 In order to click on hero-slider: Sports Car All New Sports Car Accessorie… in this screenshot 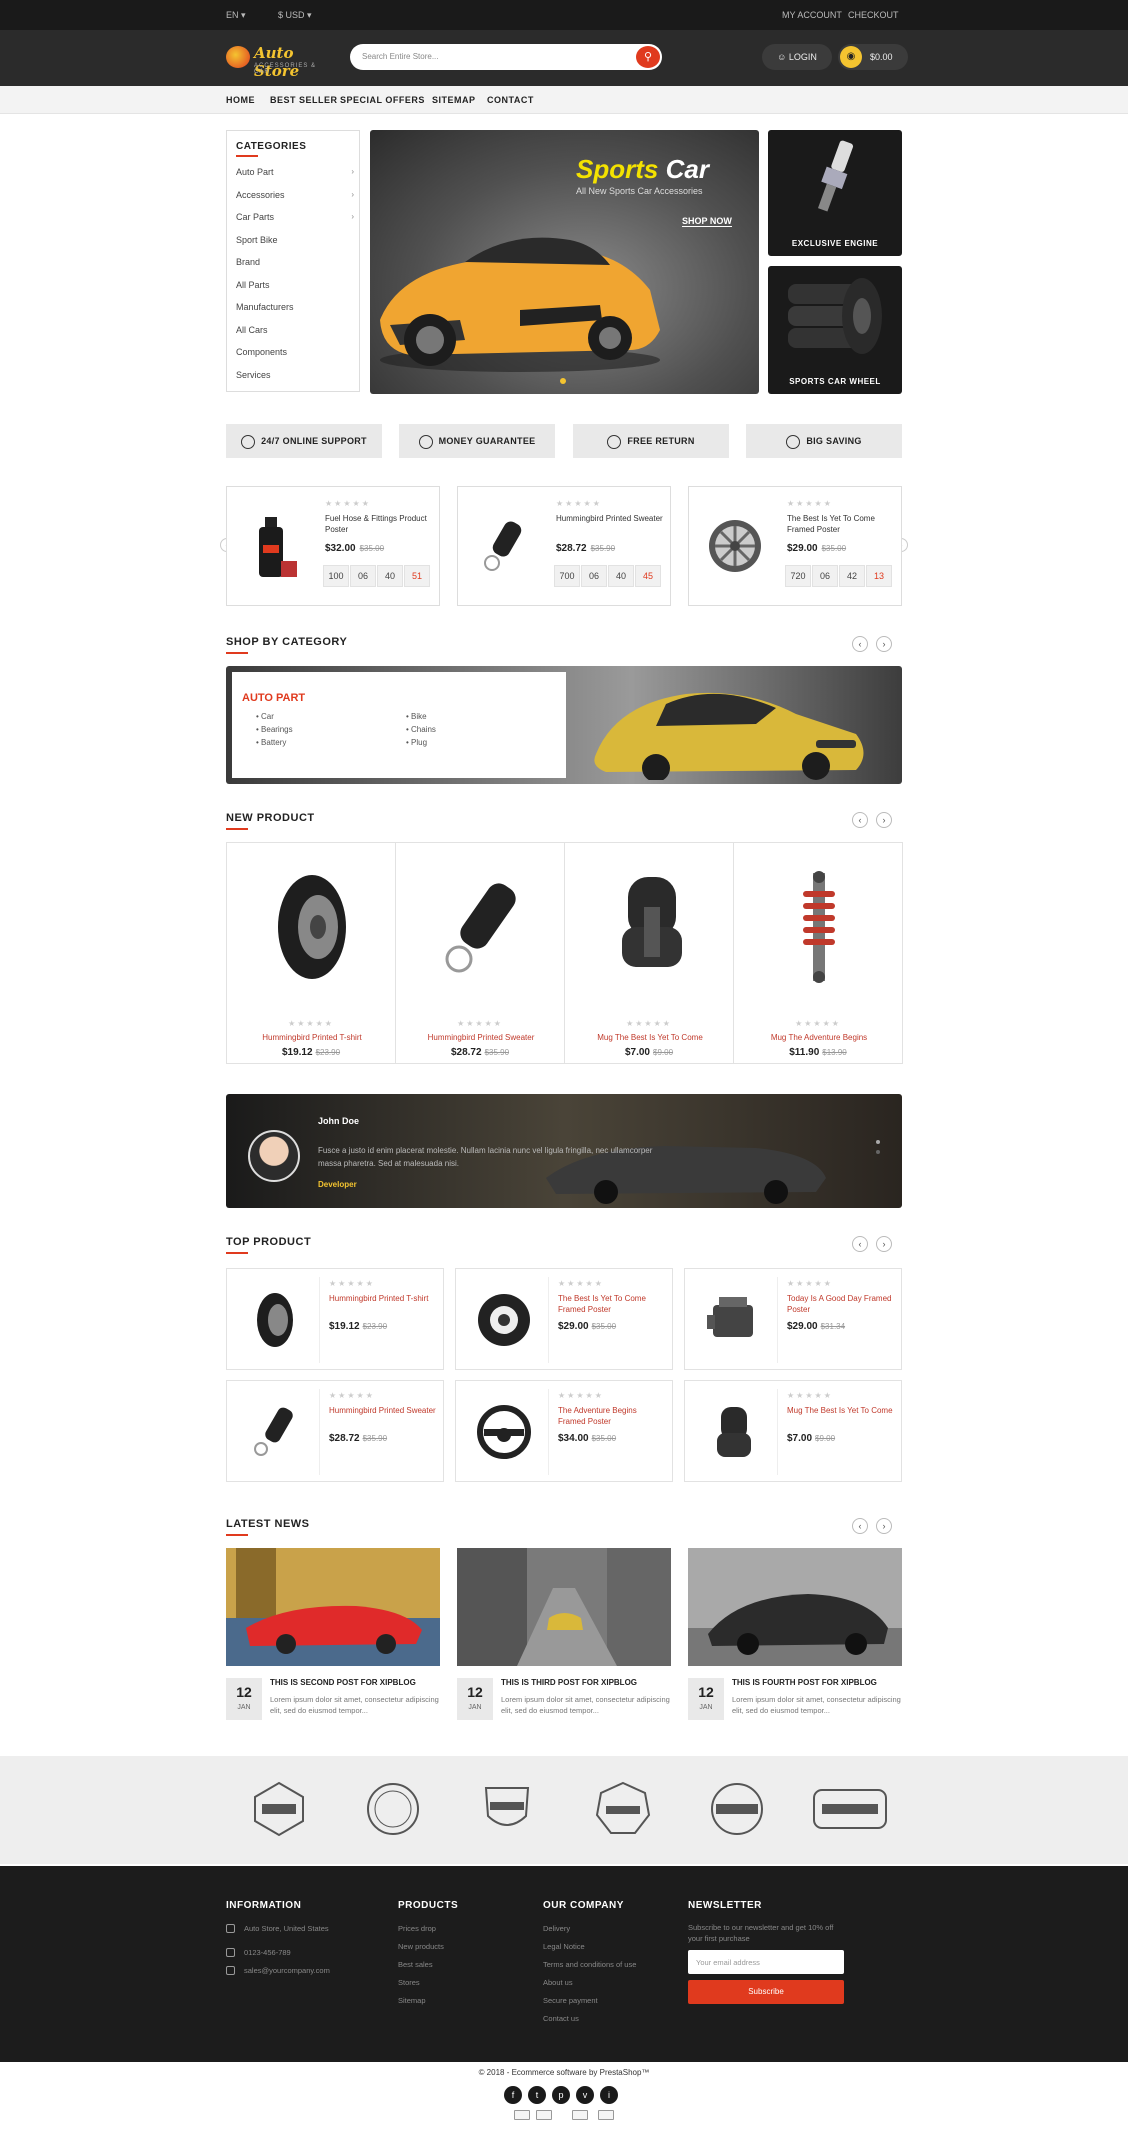, I will do `click(564, 262)`.